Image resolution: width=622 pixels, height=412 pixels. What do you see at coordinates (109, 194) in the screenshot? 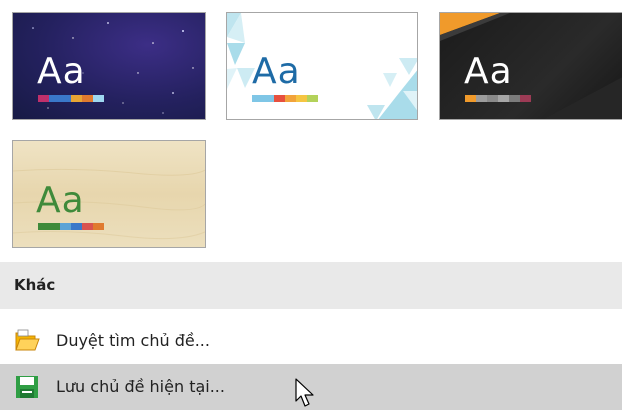
I see `theme-thumbnail-wood: Aa` at bounding box center [109, 194].